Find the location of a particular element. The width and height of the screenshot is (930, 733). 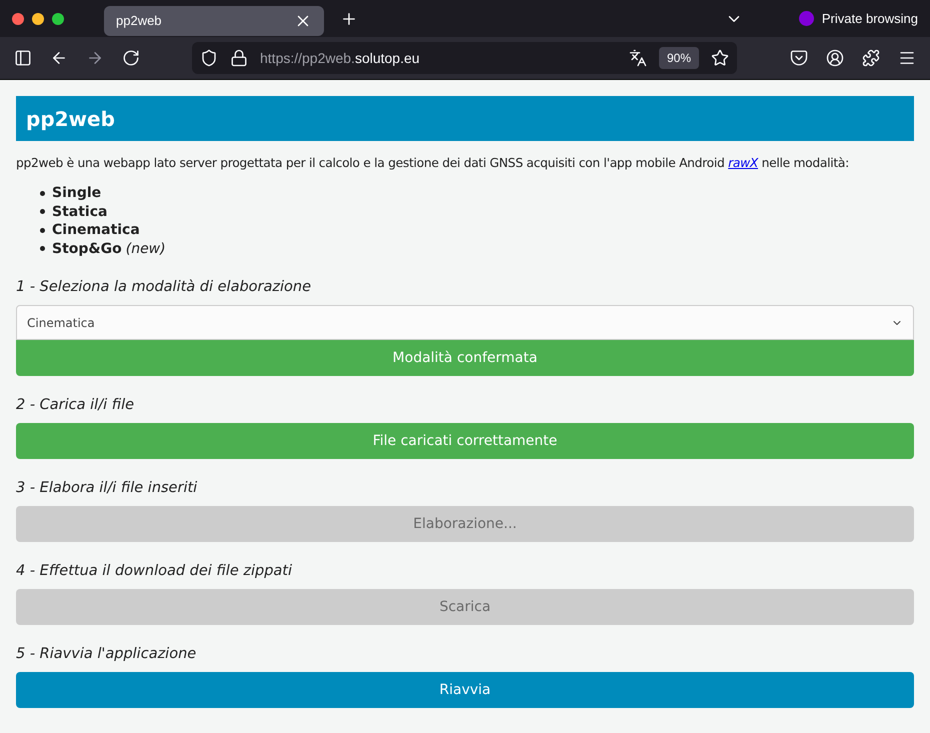

tab-title: pp2web is located at coordinates (139, 21).